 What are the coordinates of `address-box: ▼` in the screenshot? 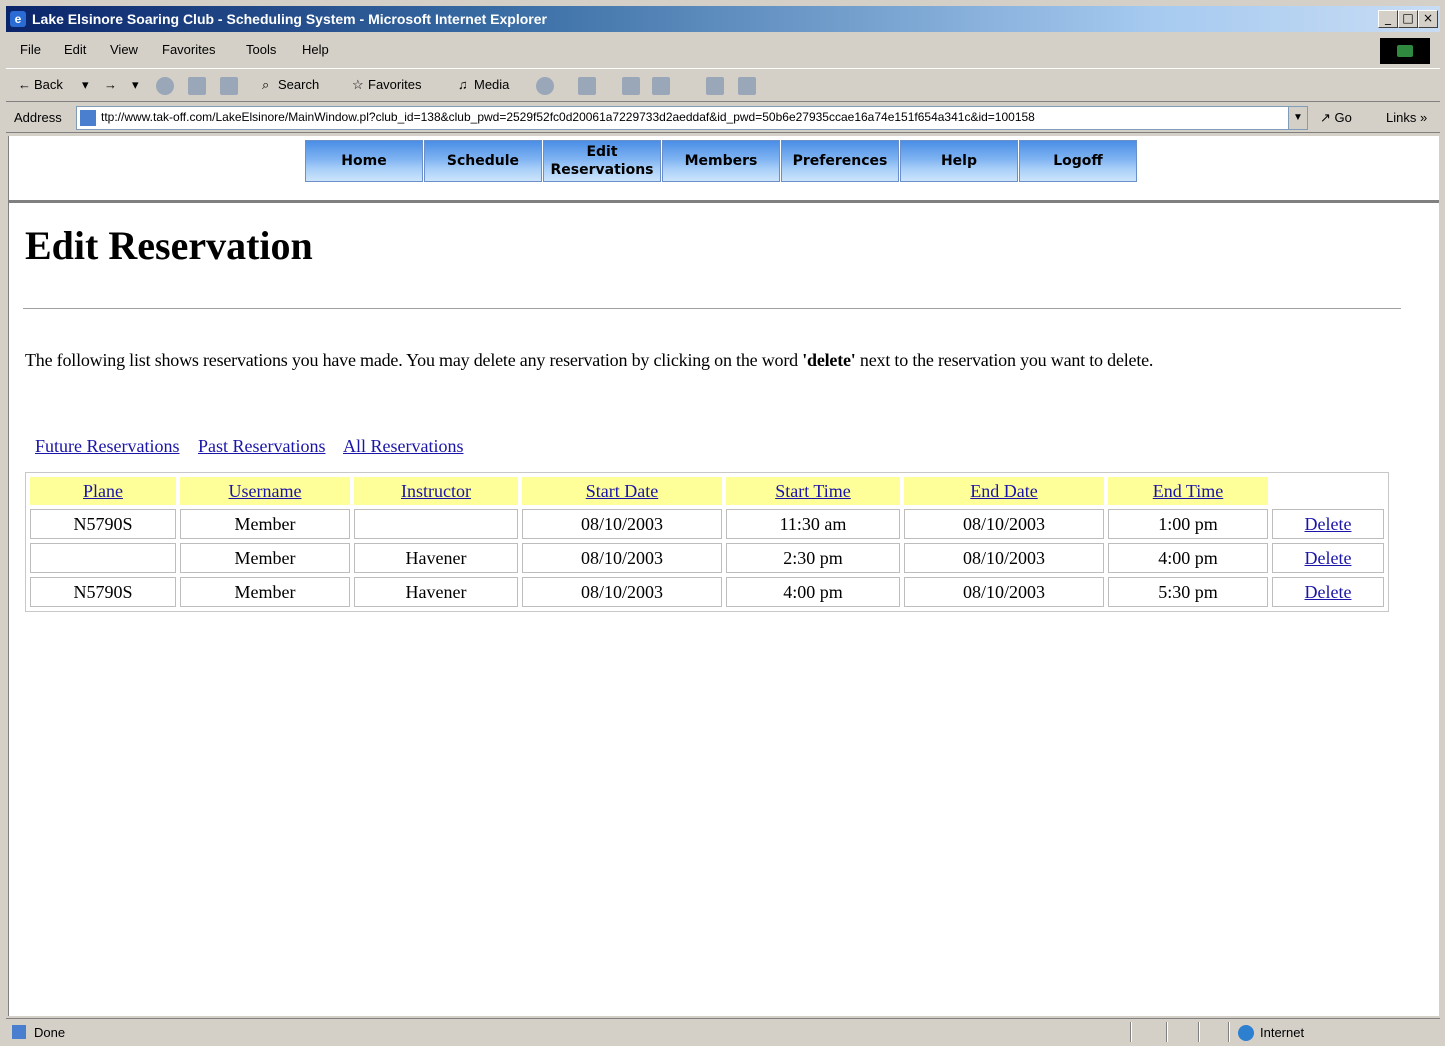 It's located at (692, 118).